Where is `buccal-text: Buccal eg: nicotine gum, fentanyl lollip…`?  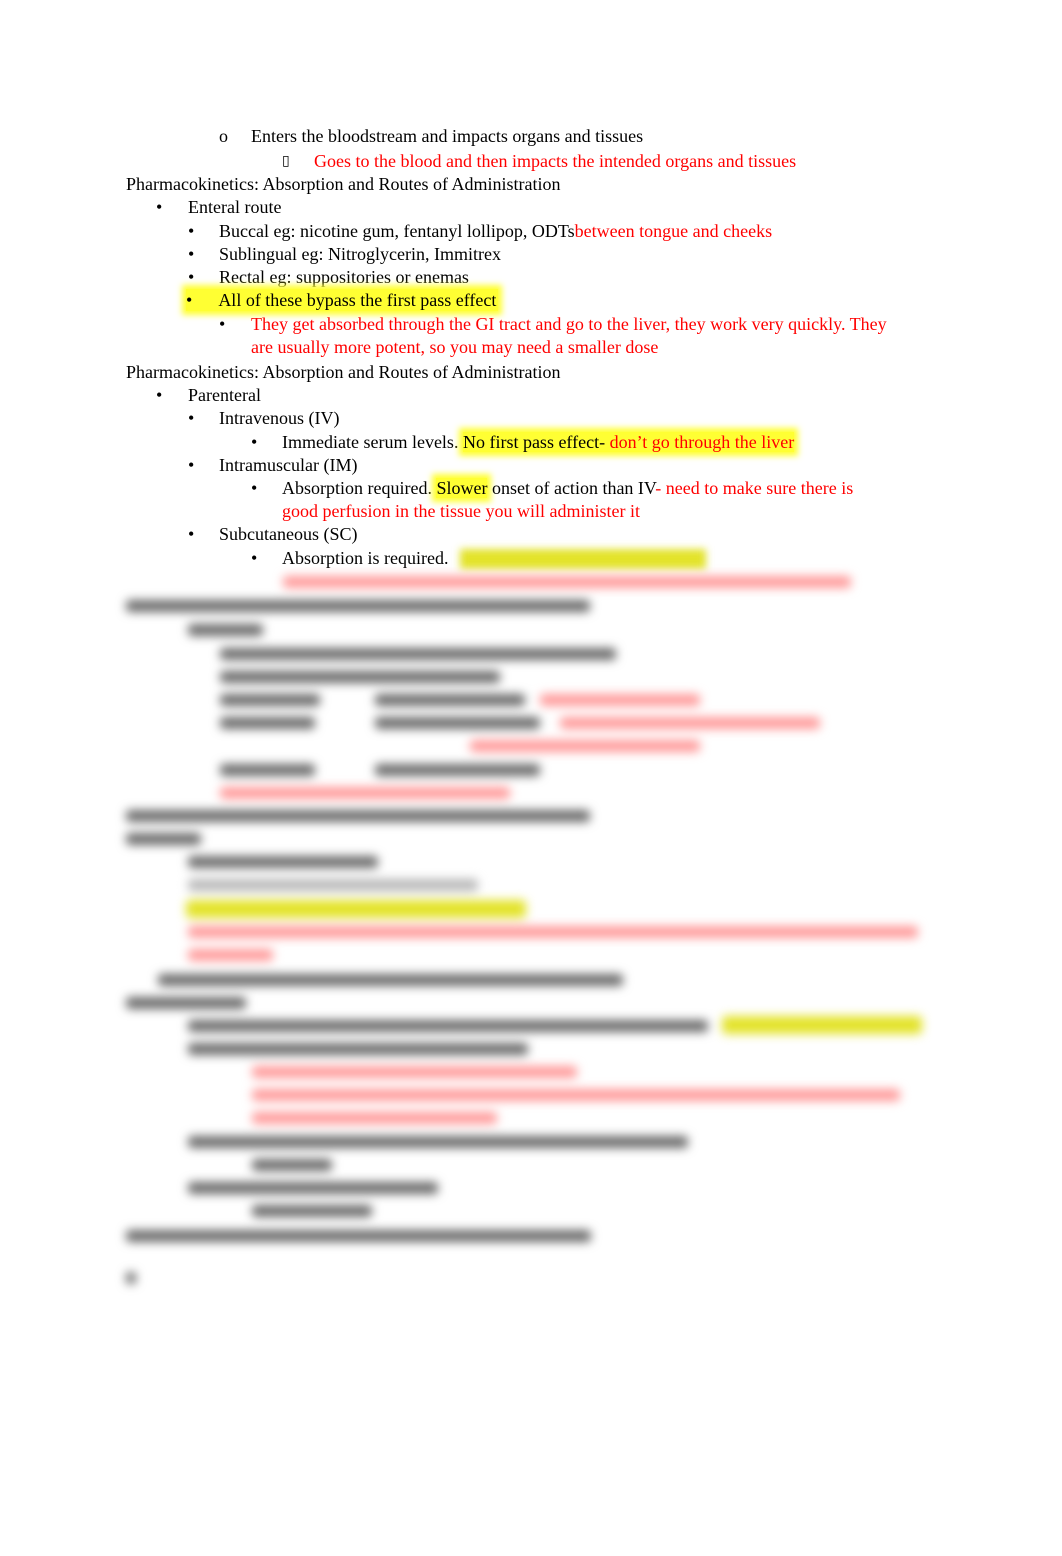 buccal-text: Buccal eg: nicotine gum, fentanyl lollip… is located at coordinates (397, 231).